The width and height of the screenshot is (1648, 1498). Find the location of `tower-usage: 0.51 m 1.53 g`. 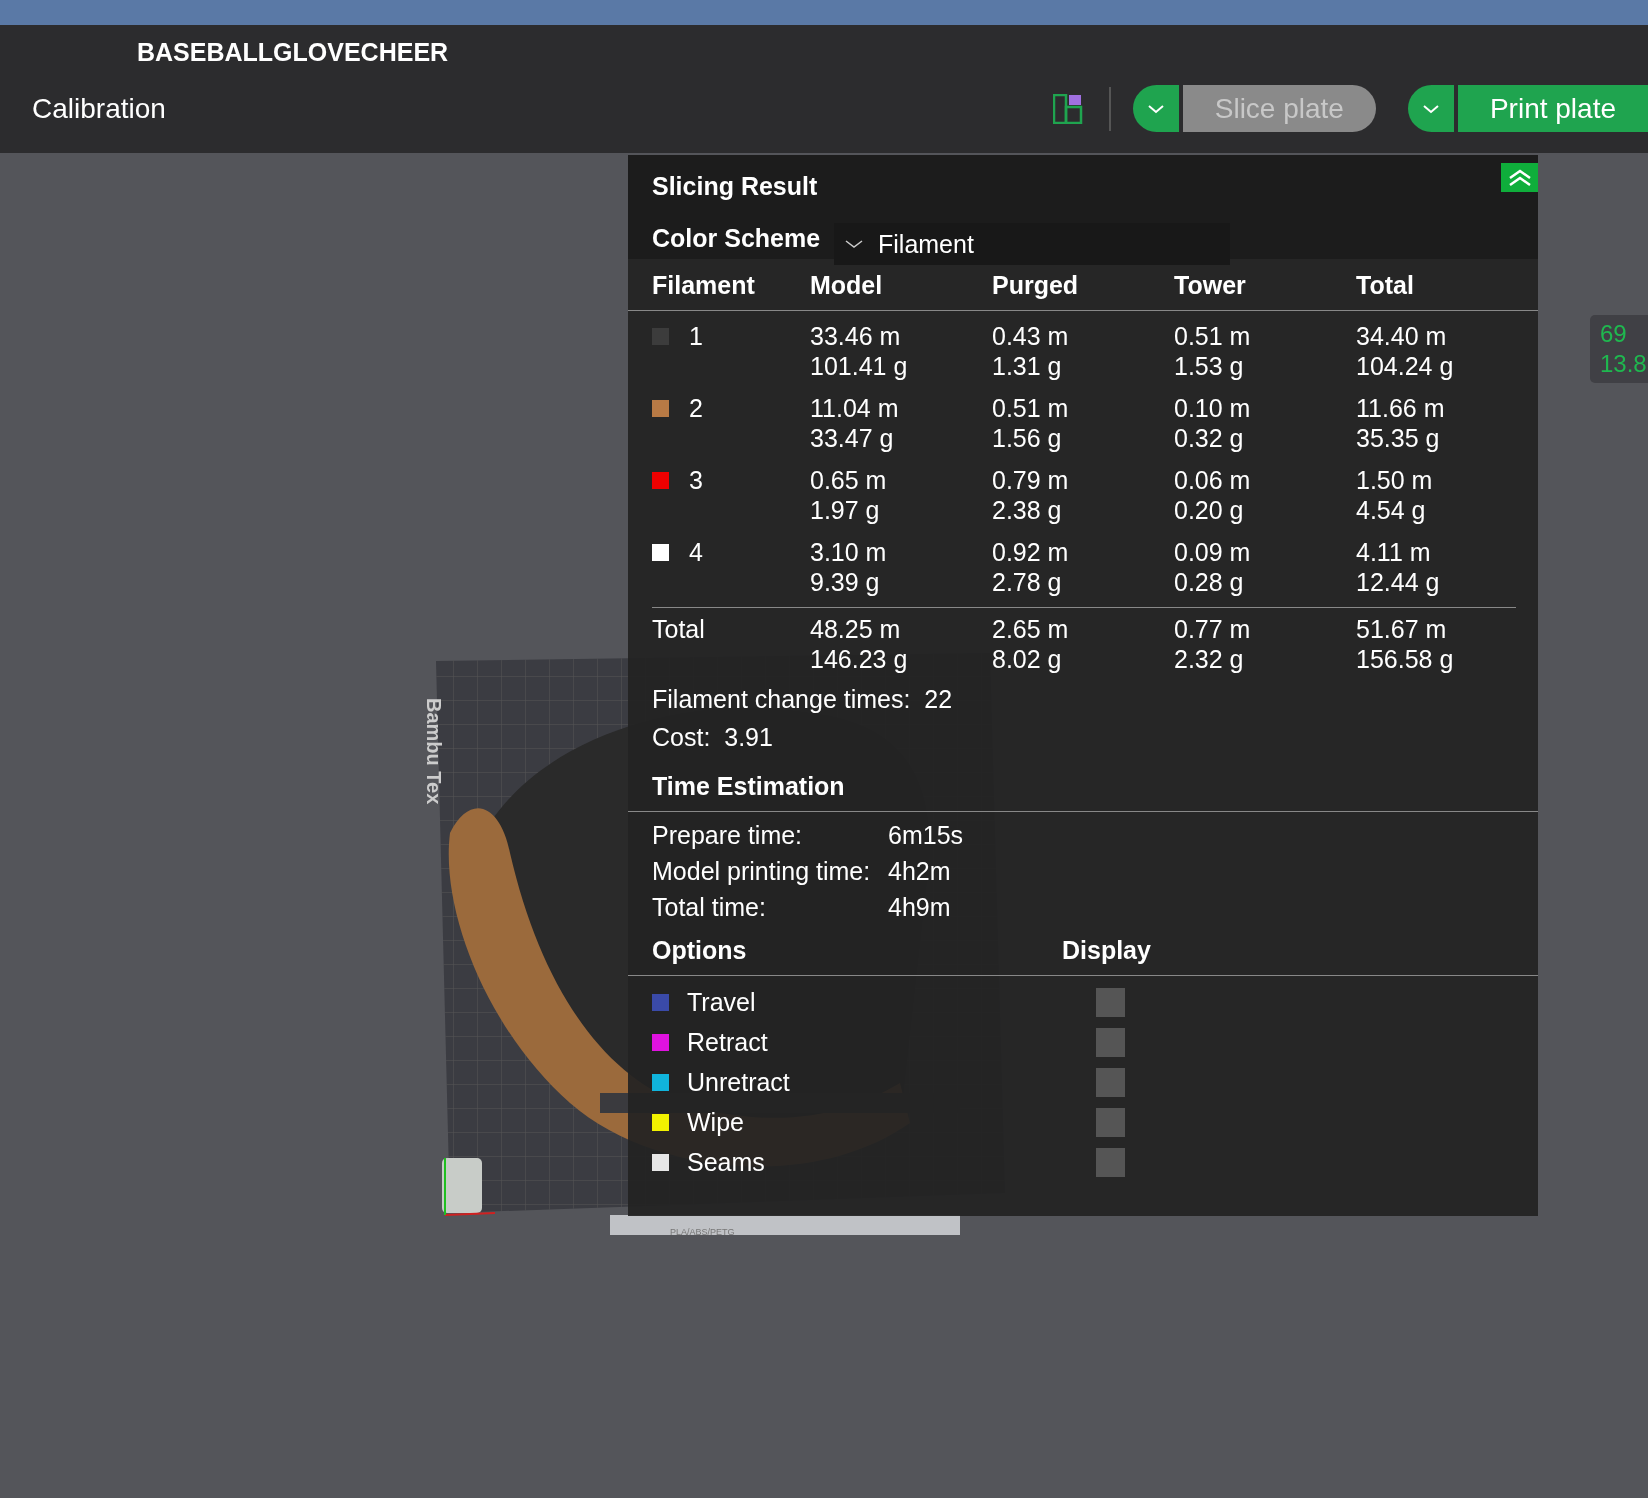

tower-usage: 0.51 m 1.53 g is located at coordinates (1213, 351).